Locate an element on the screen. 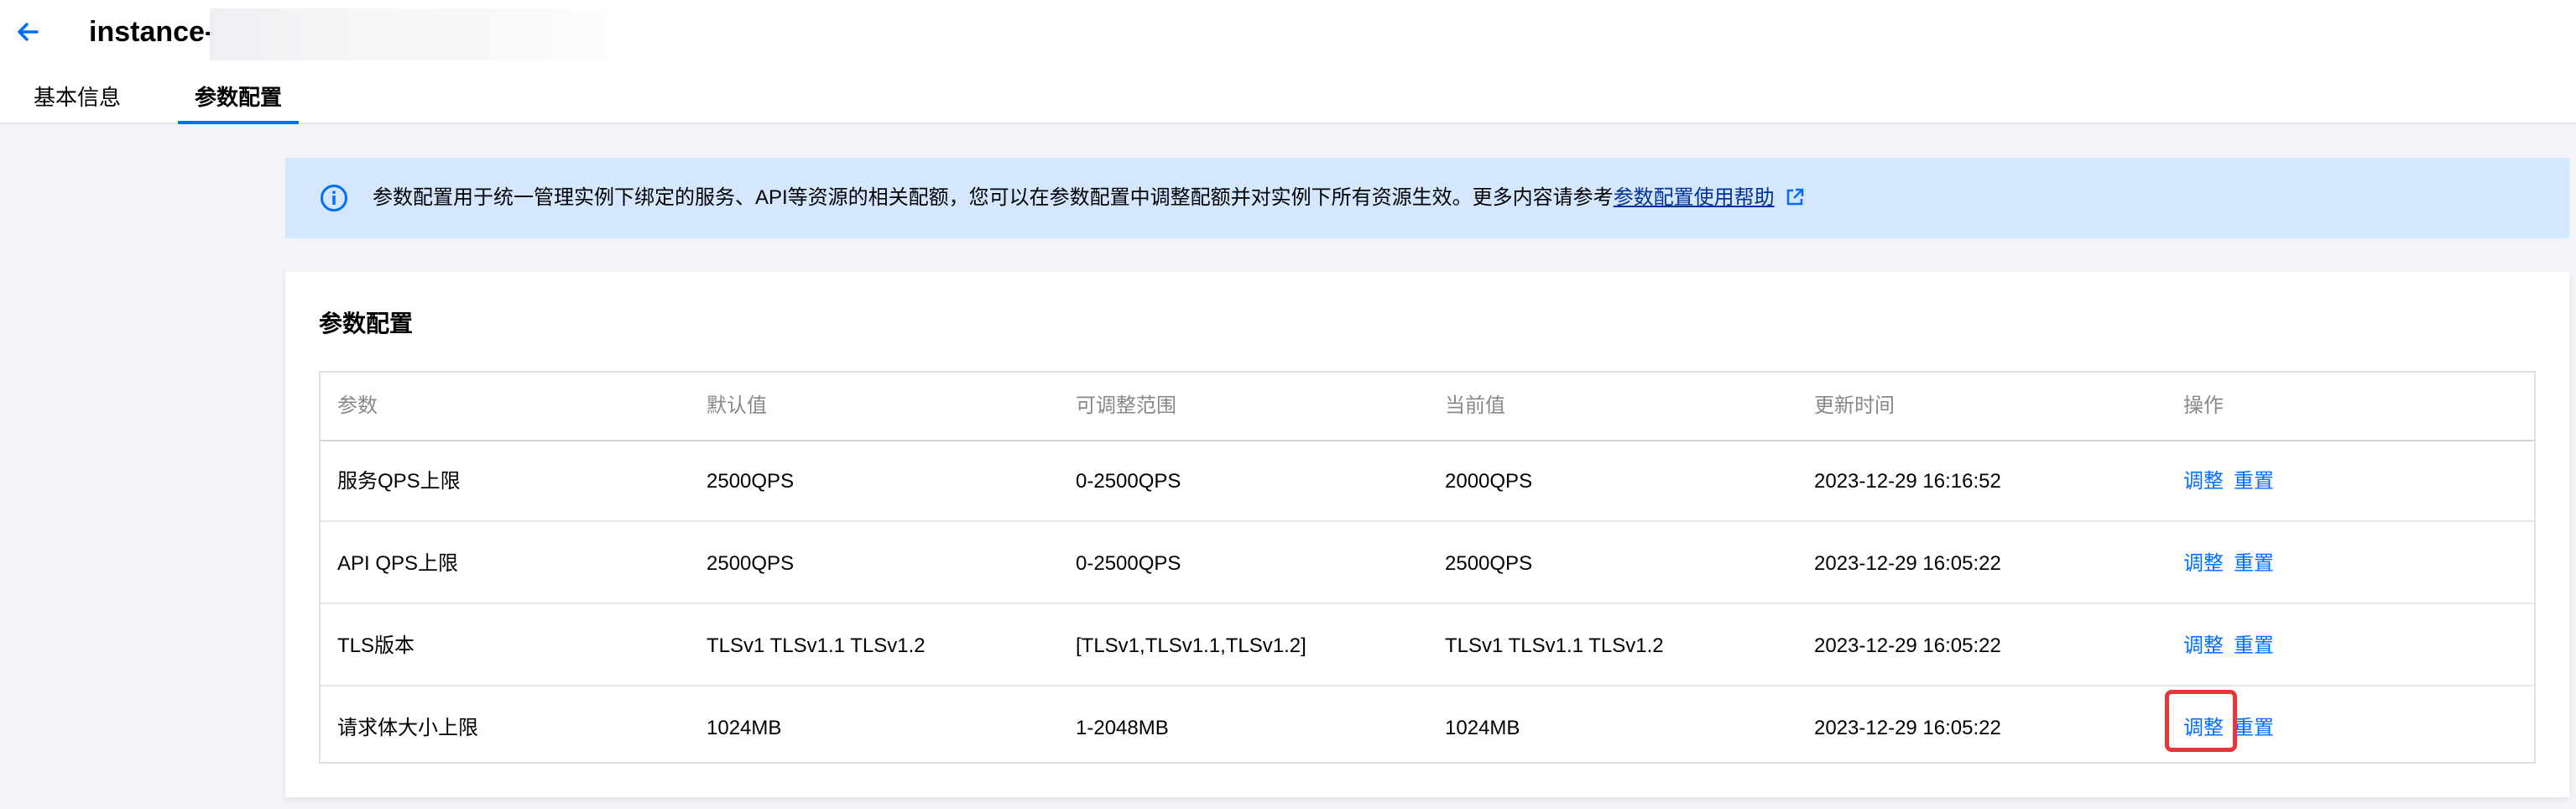 This screenshot has height=809, width=2576. column-header-param: 参数 is located at coordinates (357, 405).